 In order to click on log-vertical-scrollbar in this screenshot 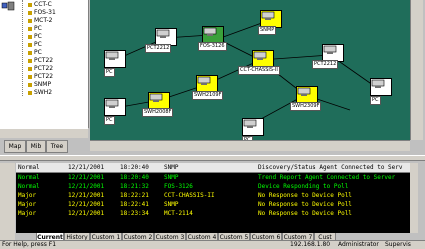, I will do `click(414, 198)`.